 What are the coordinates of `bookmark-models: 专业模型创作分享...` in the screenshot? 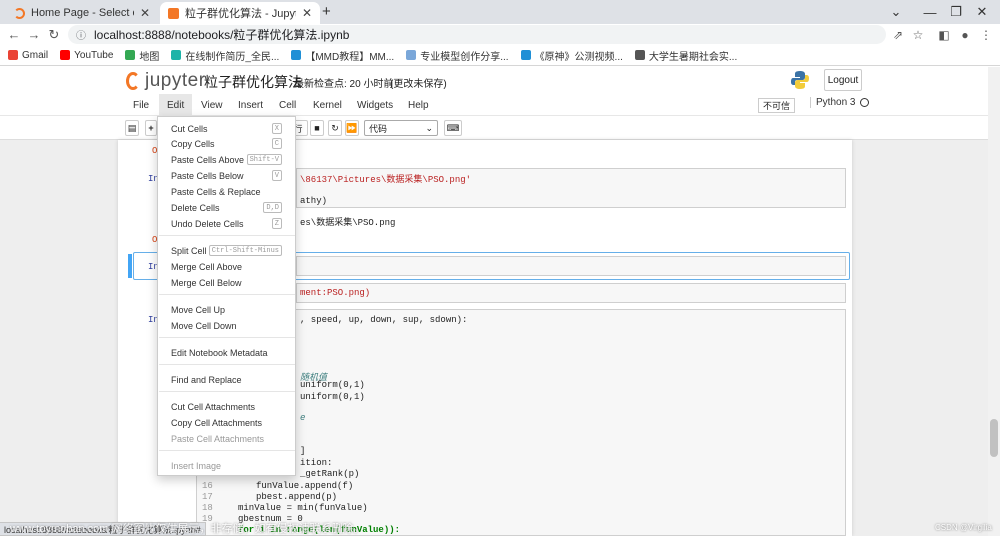 It's located at (457, 55).